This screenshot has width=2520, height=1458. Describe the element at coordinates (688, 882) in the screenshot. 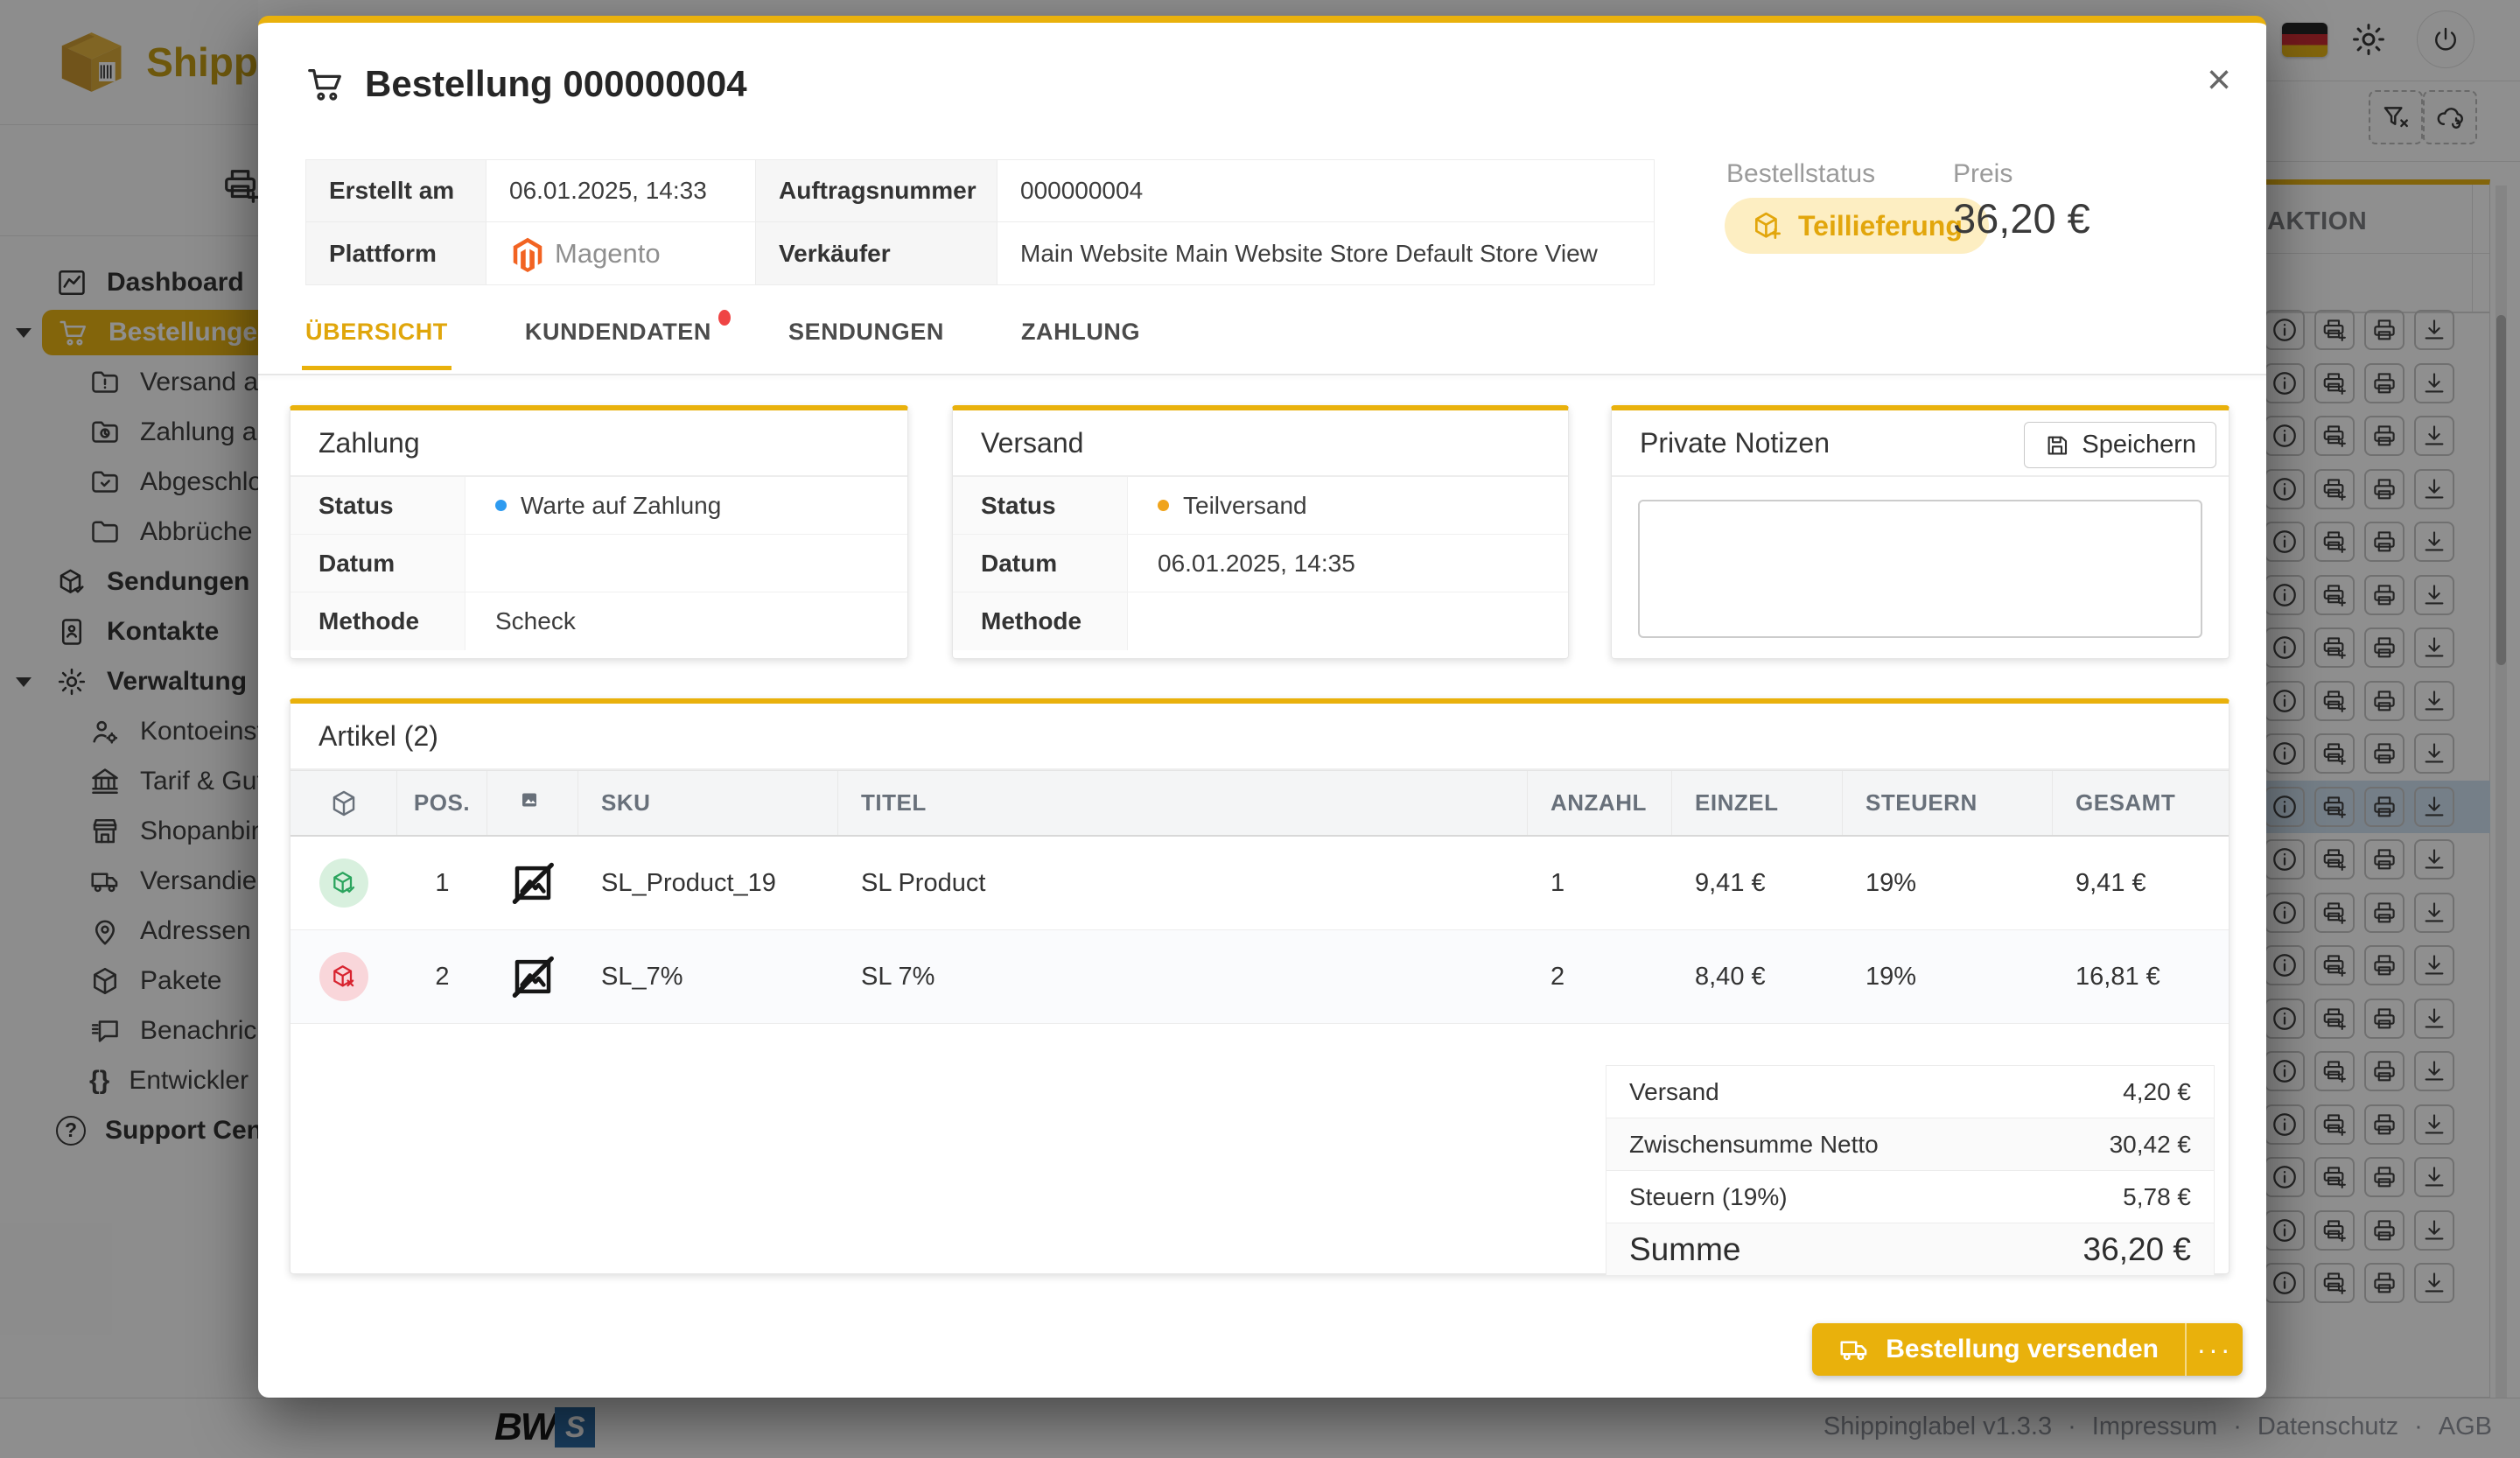

I see `article-sku: SL_Product_19` at that location.